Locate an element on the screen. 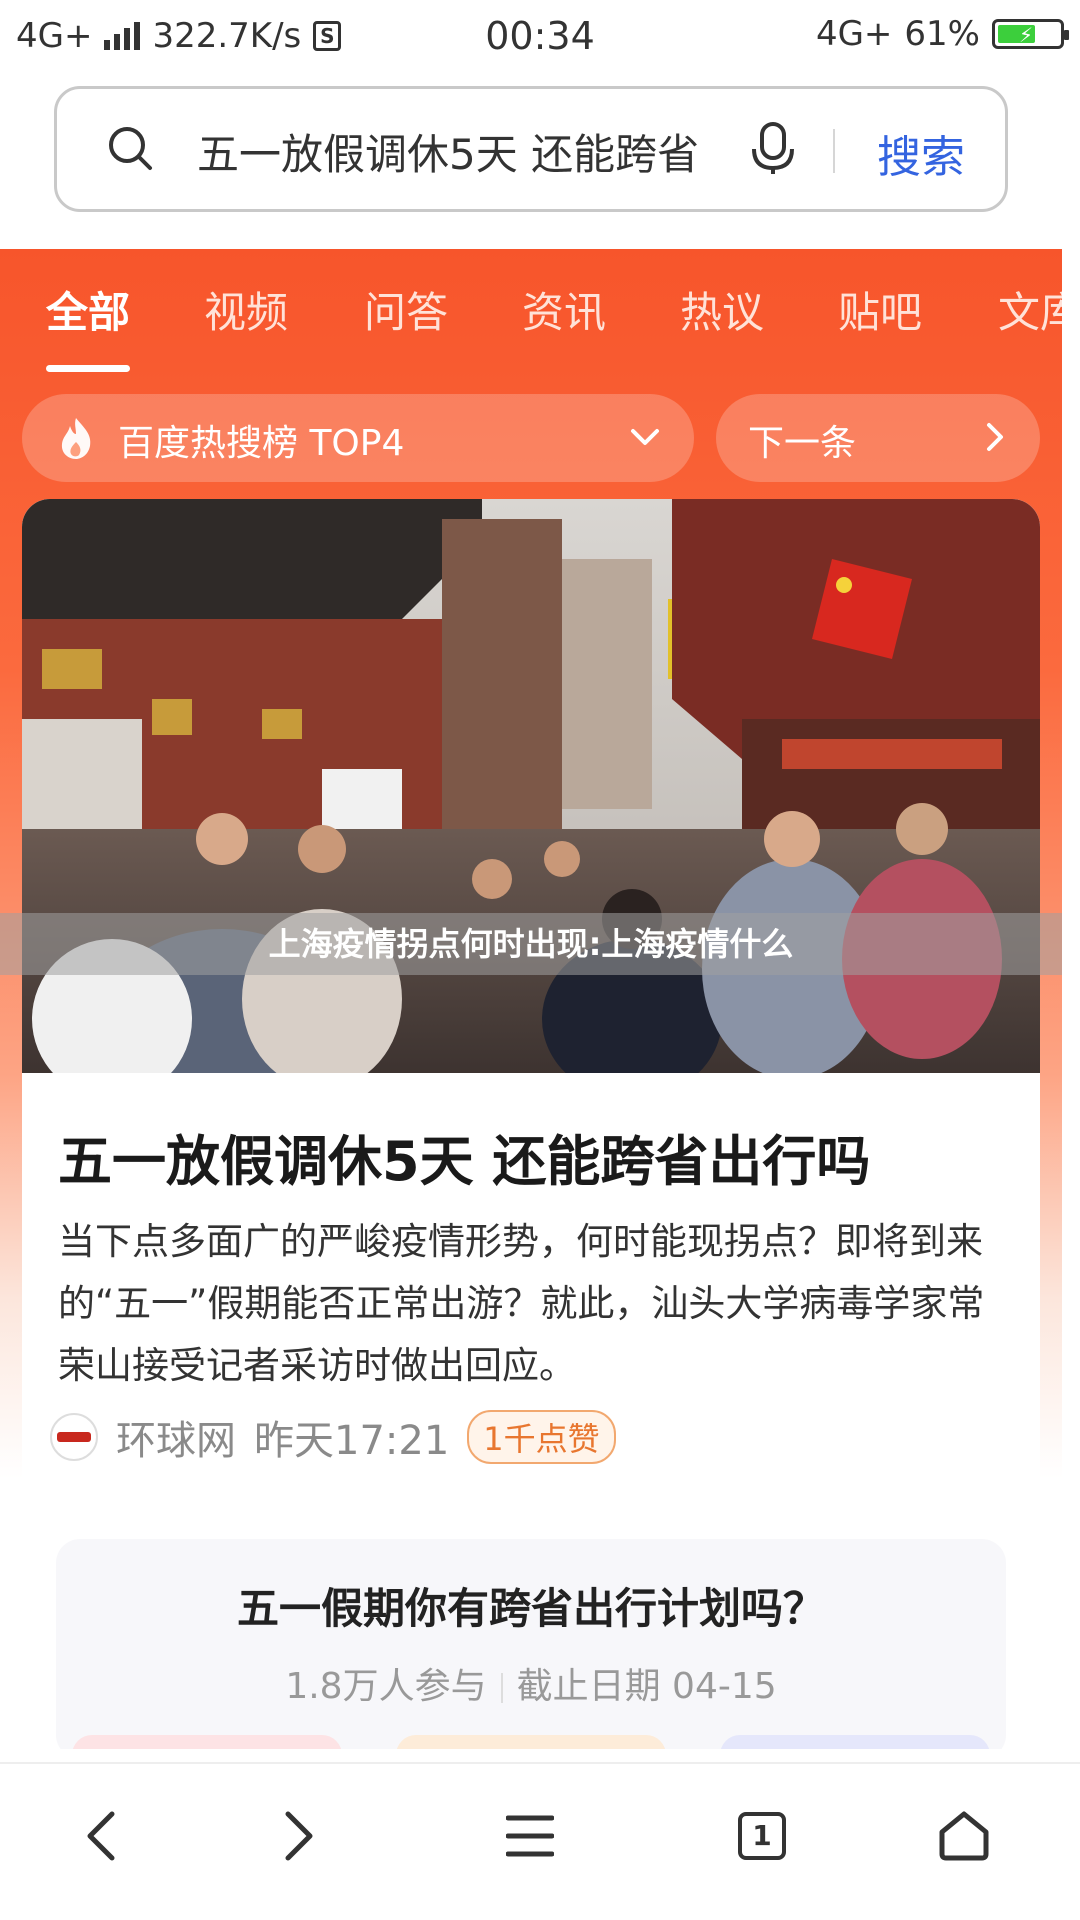  forward-button is located at coordinates (298, 1836).